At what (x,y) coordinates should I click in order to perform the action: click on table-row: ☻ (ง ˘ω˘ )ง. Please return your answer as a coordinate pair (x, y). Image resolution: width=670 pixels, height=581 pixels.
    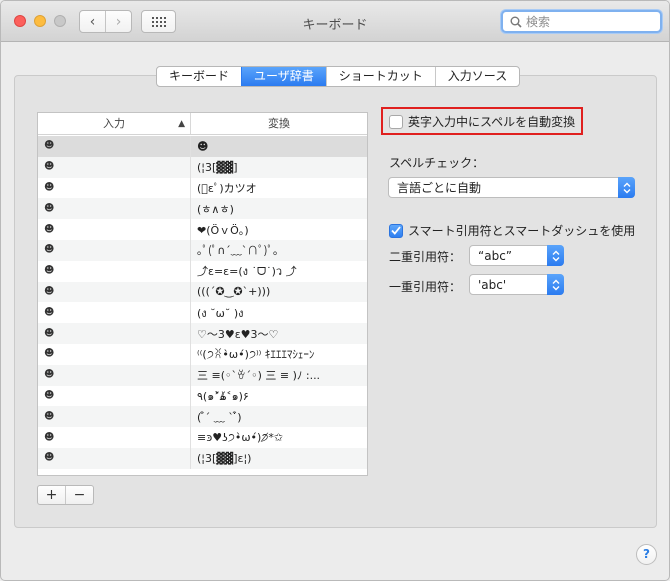
    Looking at the image, I should click on (202, 313).